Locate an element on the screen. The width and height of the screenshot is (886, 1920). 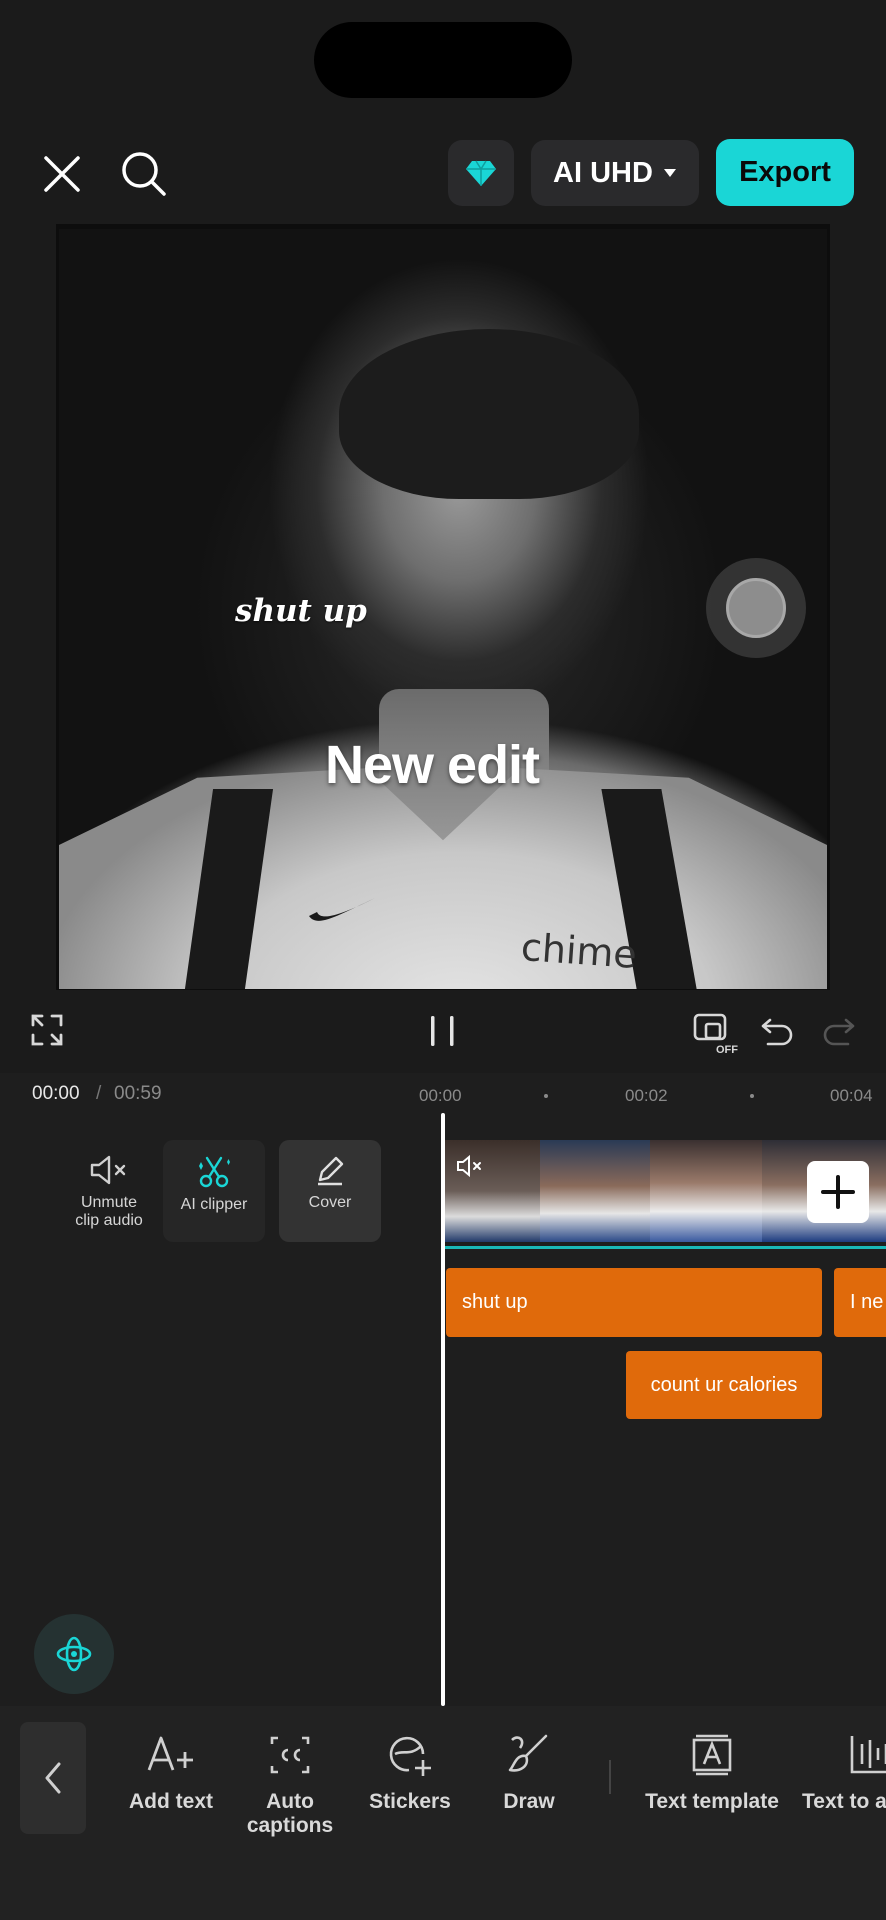
diamond-icon is located at coordinates (481, 173).